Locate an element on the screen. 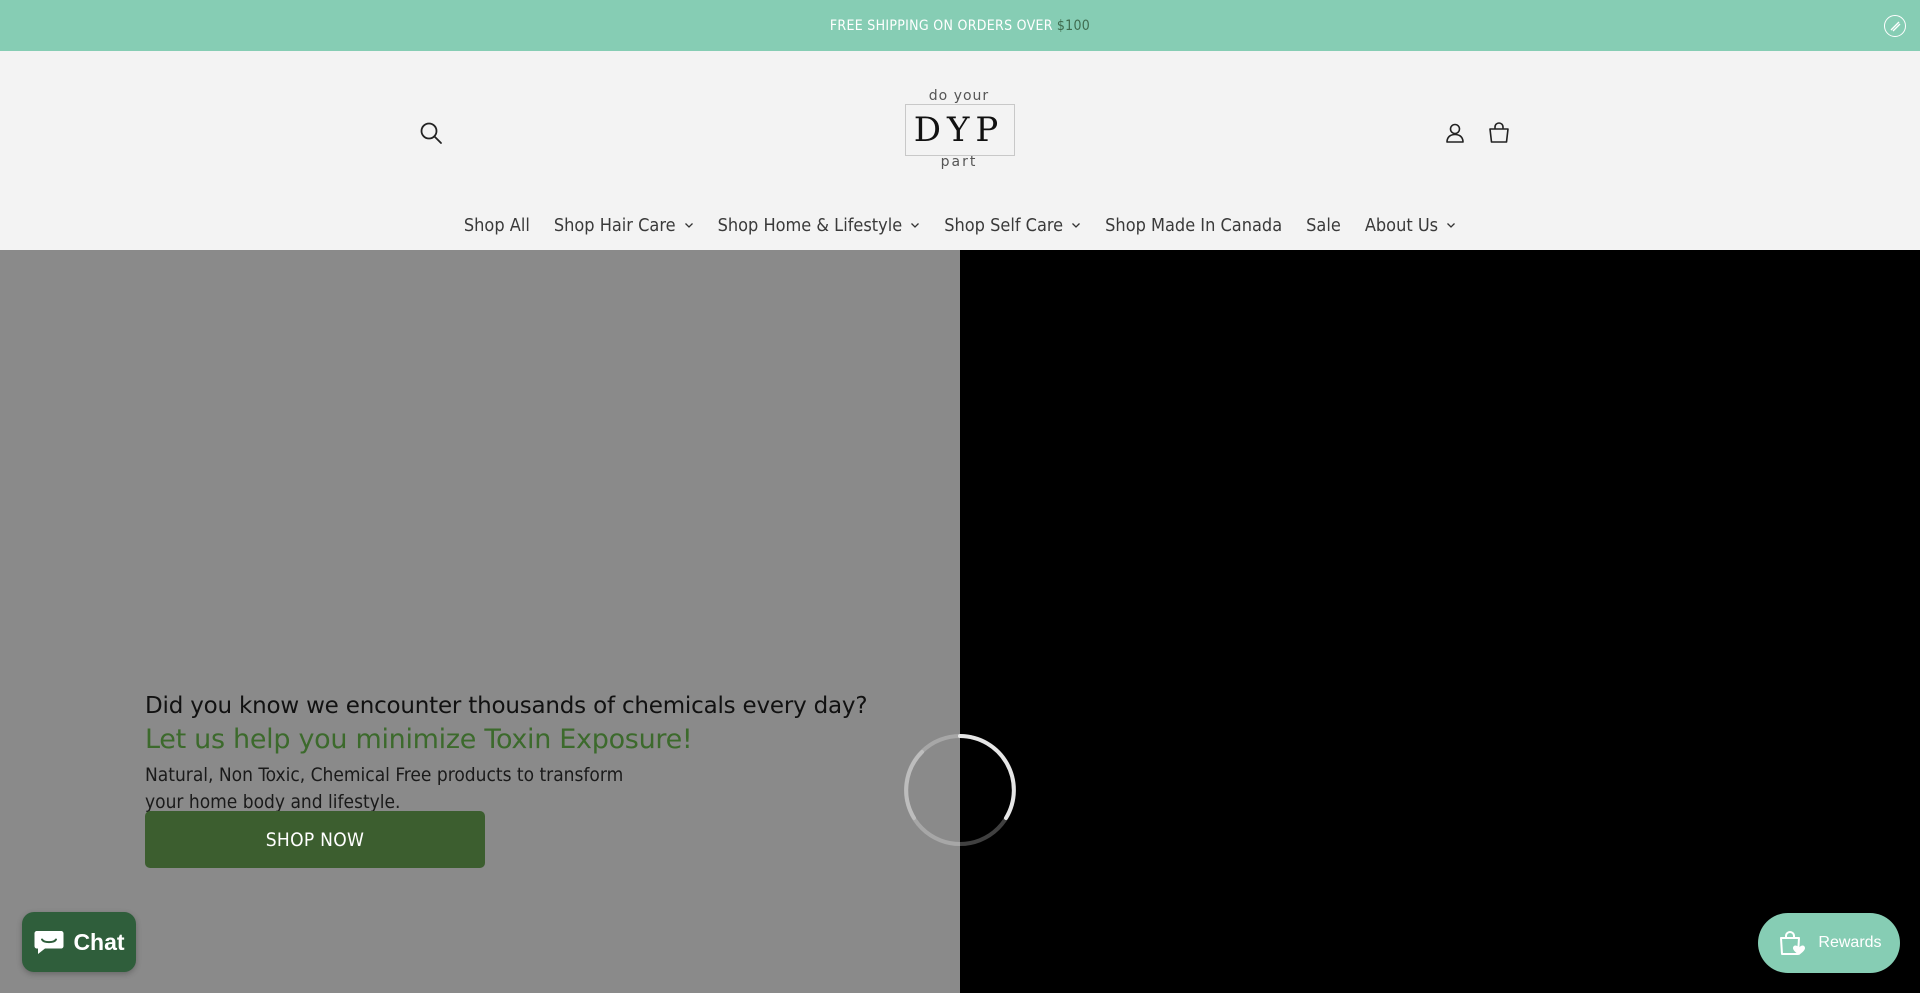  nav-item-label: About Us is located at coordinates (1401, 225).